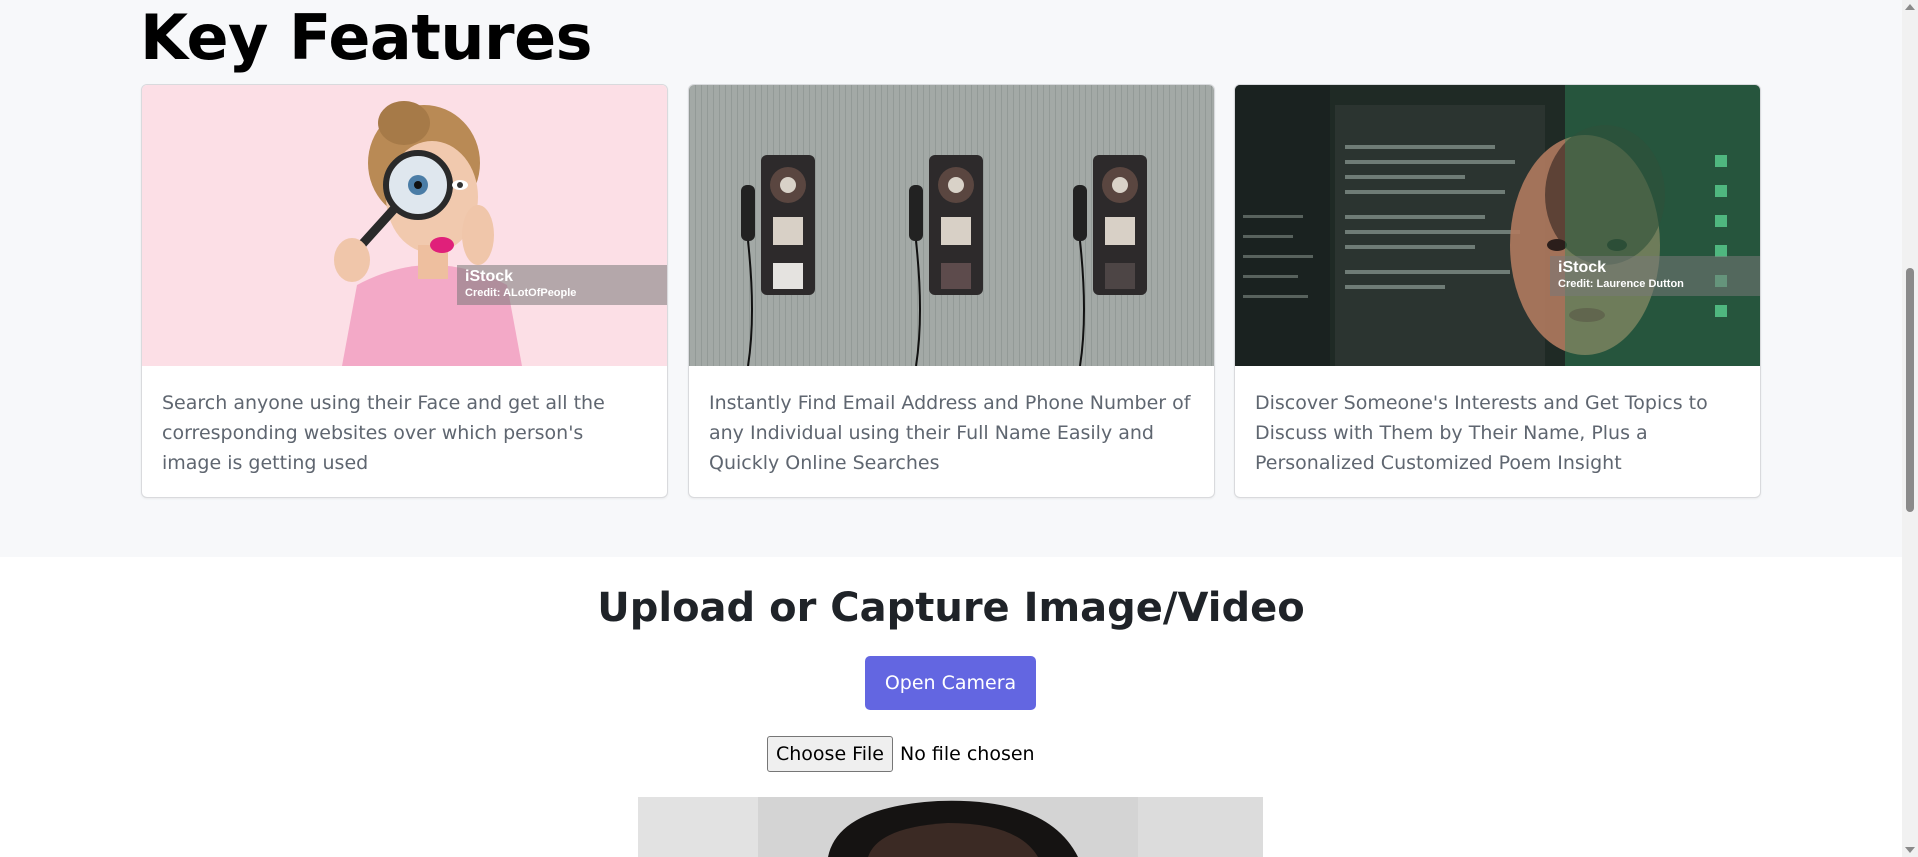  Describe the element at coordinates (521, 293) in the screenshot. I see `watermark-credit: Credit: ALotOfPeople` at that location.